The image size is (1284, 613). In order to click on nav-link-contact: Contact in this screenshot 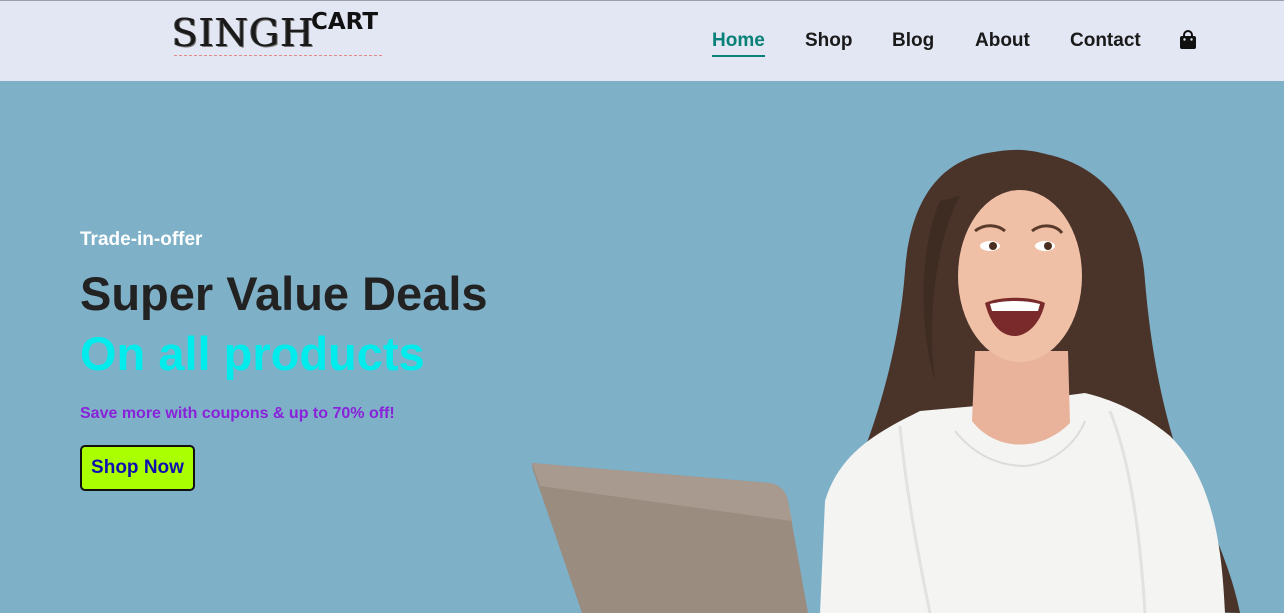, I will do `click(1105, 41)`.